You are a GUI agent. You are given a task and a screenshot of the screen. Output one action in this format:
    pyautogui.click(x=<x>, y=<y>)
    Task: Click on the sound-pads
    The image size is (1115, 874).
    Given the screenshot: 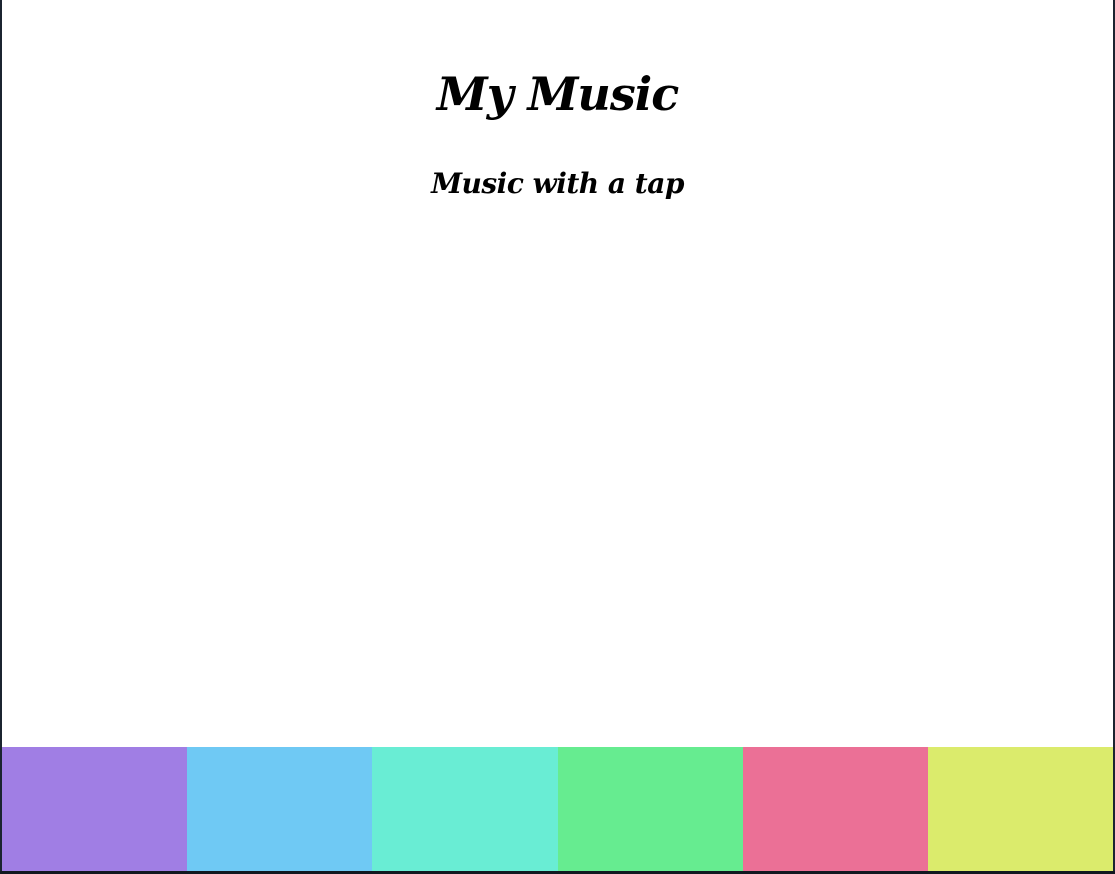 What is the action you would take?
    pyautogui.click(x=557, y=809)
    